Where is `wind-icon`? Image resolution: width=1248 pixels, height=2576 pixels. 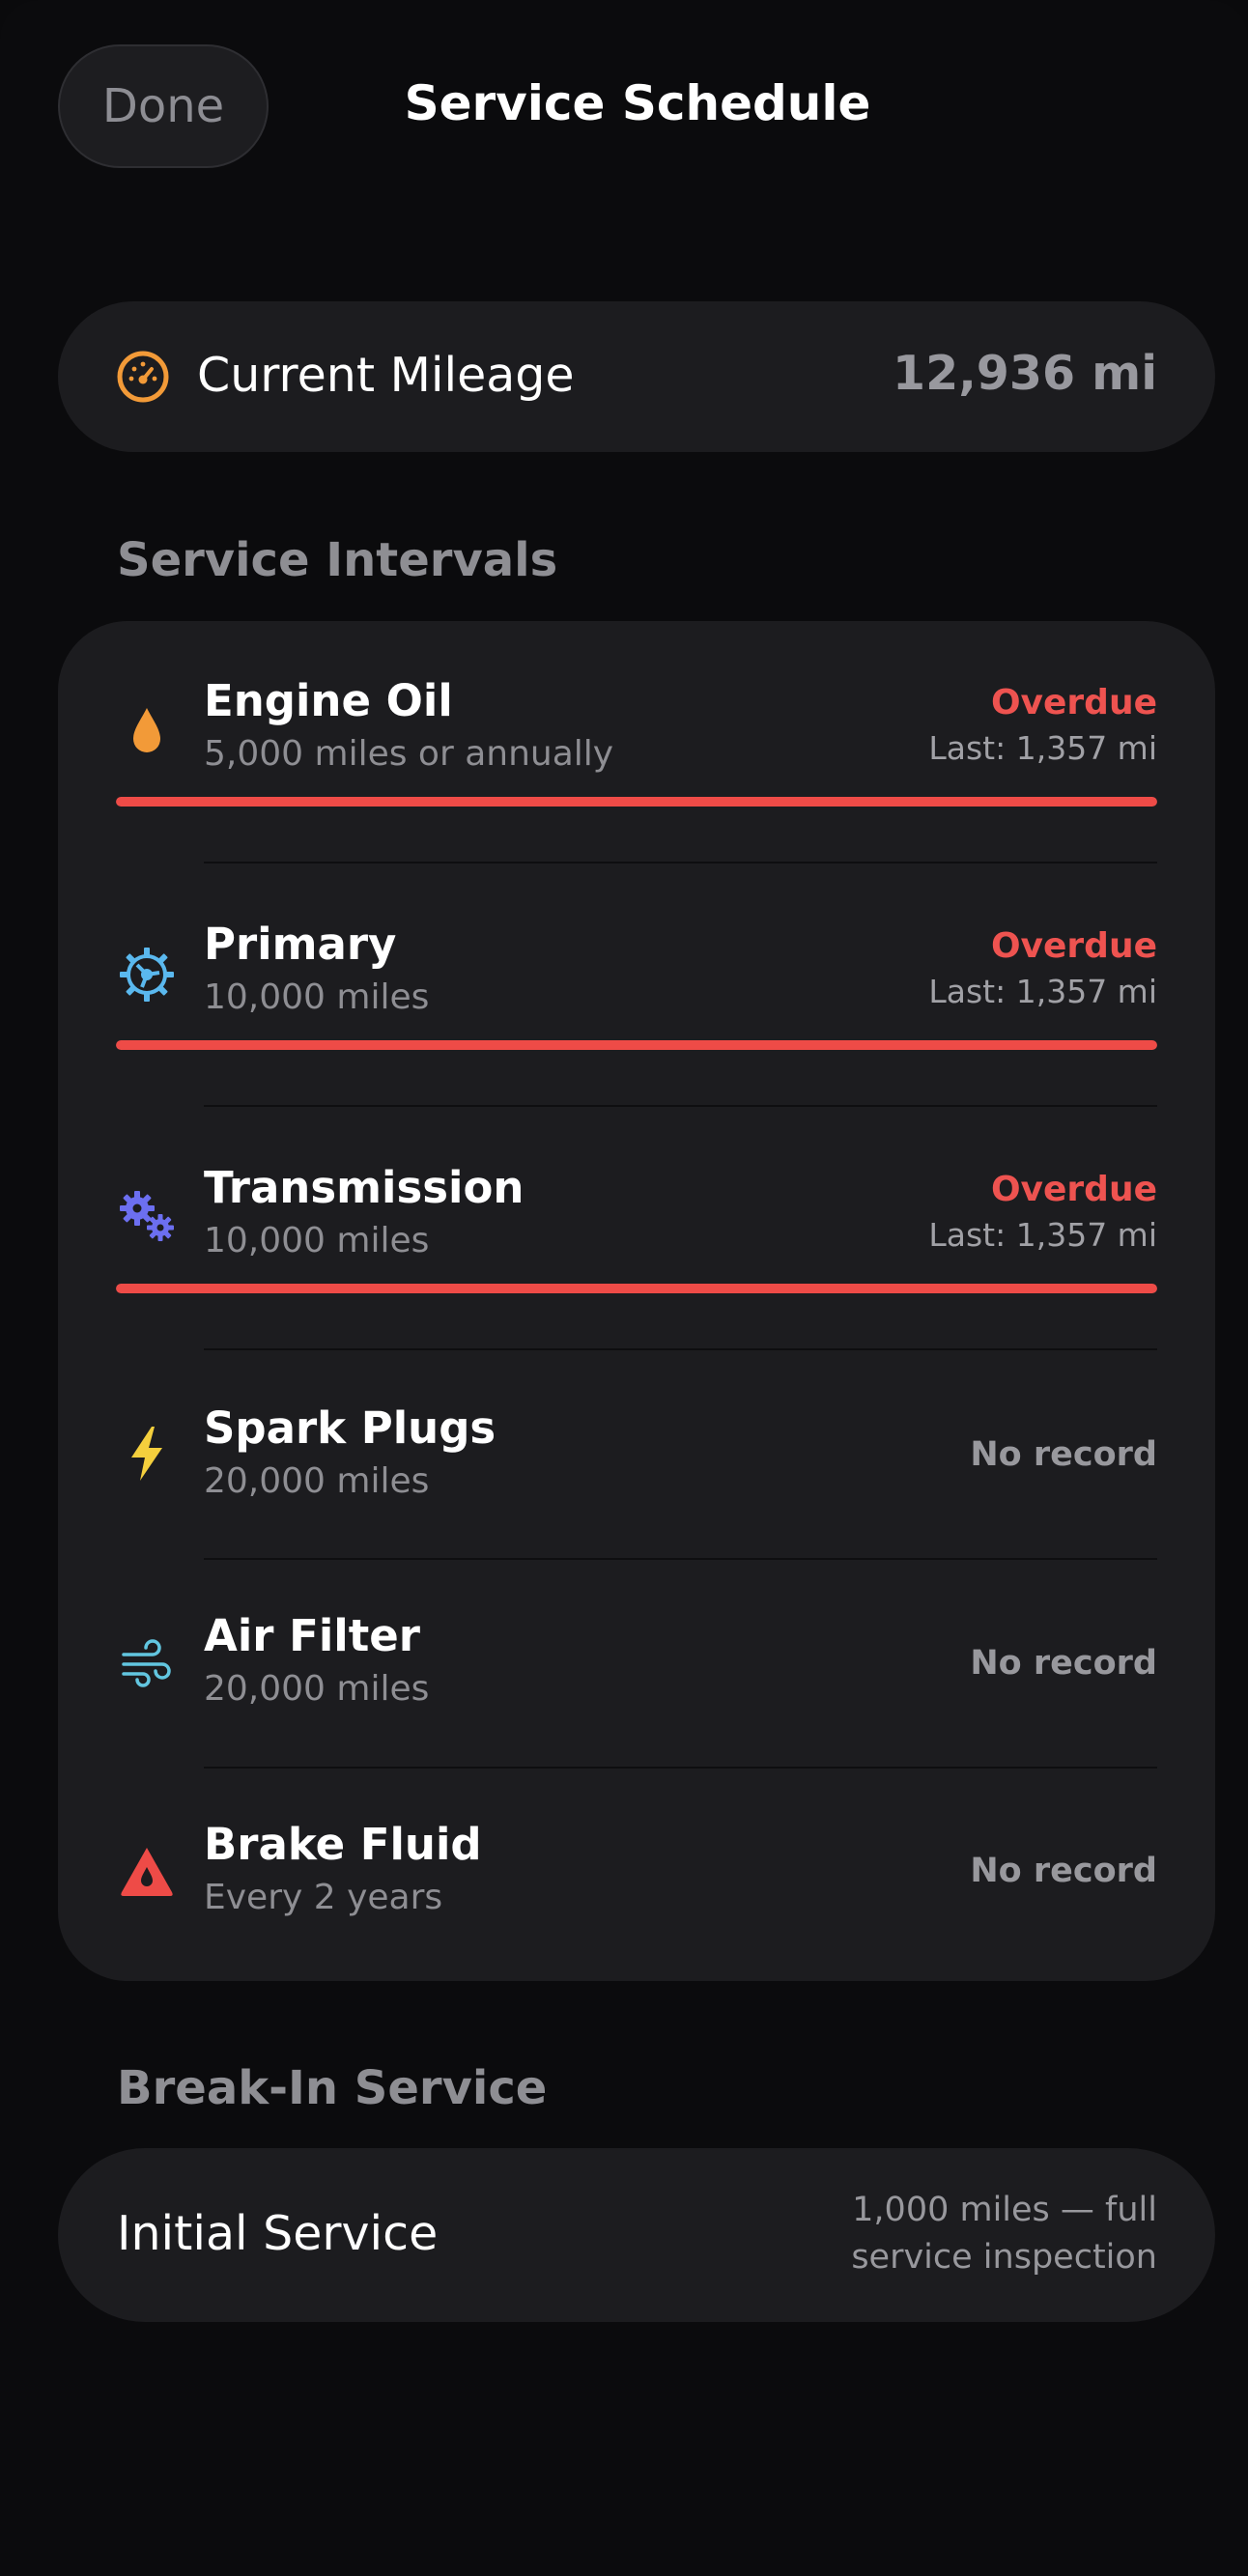 wind-icon is located at coordinates (147, 1664).